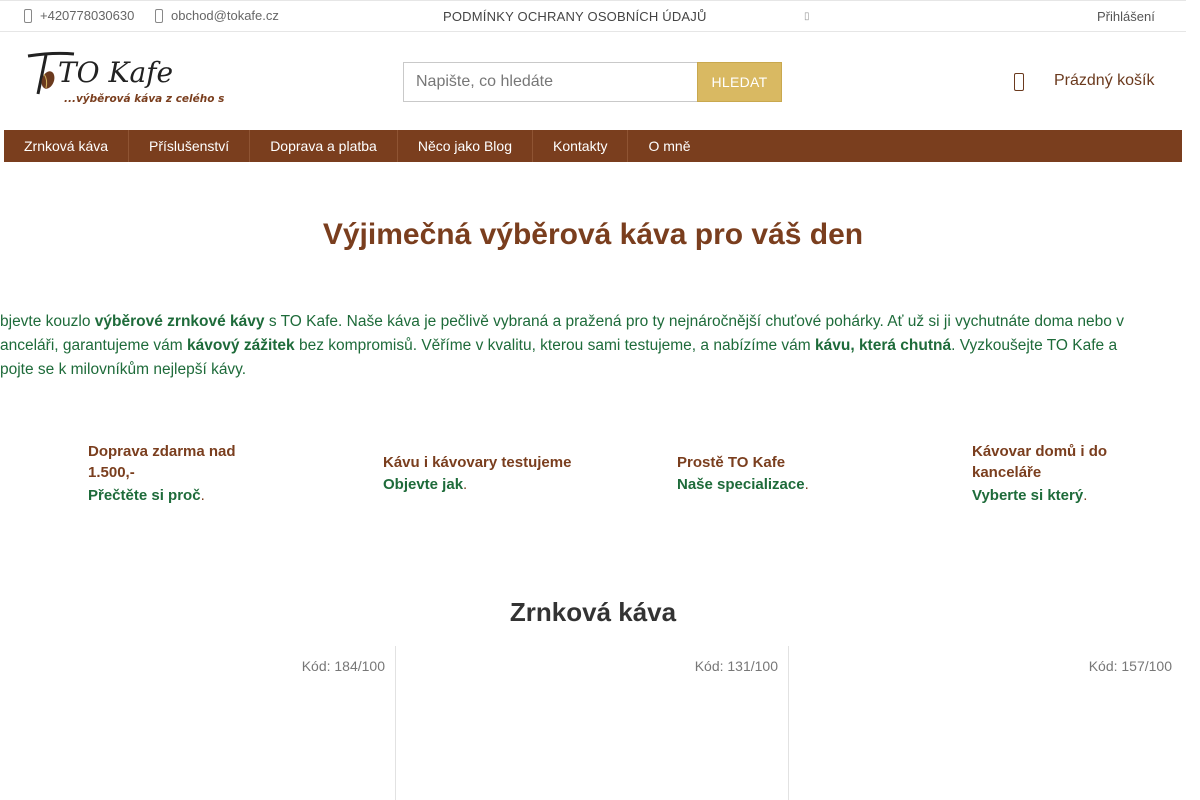  What do you see at coordinates (1027, 495) in the screenshot?
I see `benefit-link: Vyberte si který` at bounding box center [1027, 495].